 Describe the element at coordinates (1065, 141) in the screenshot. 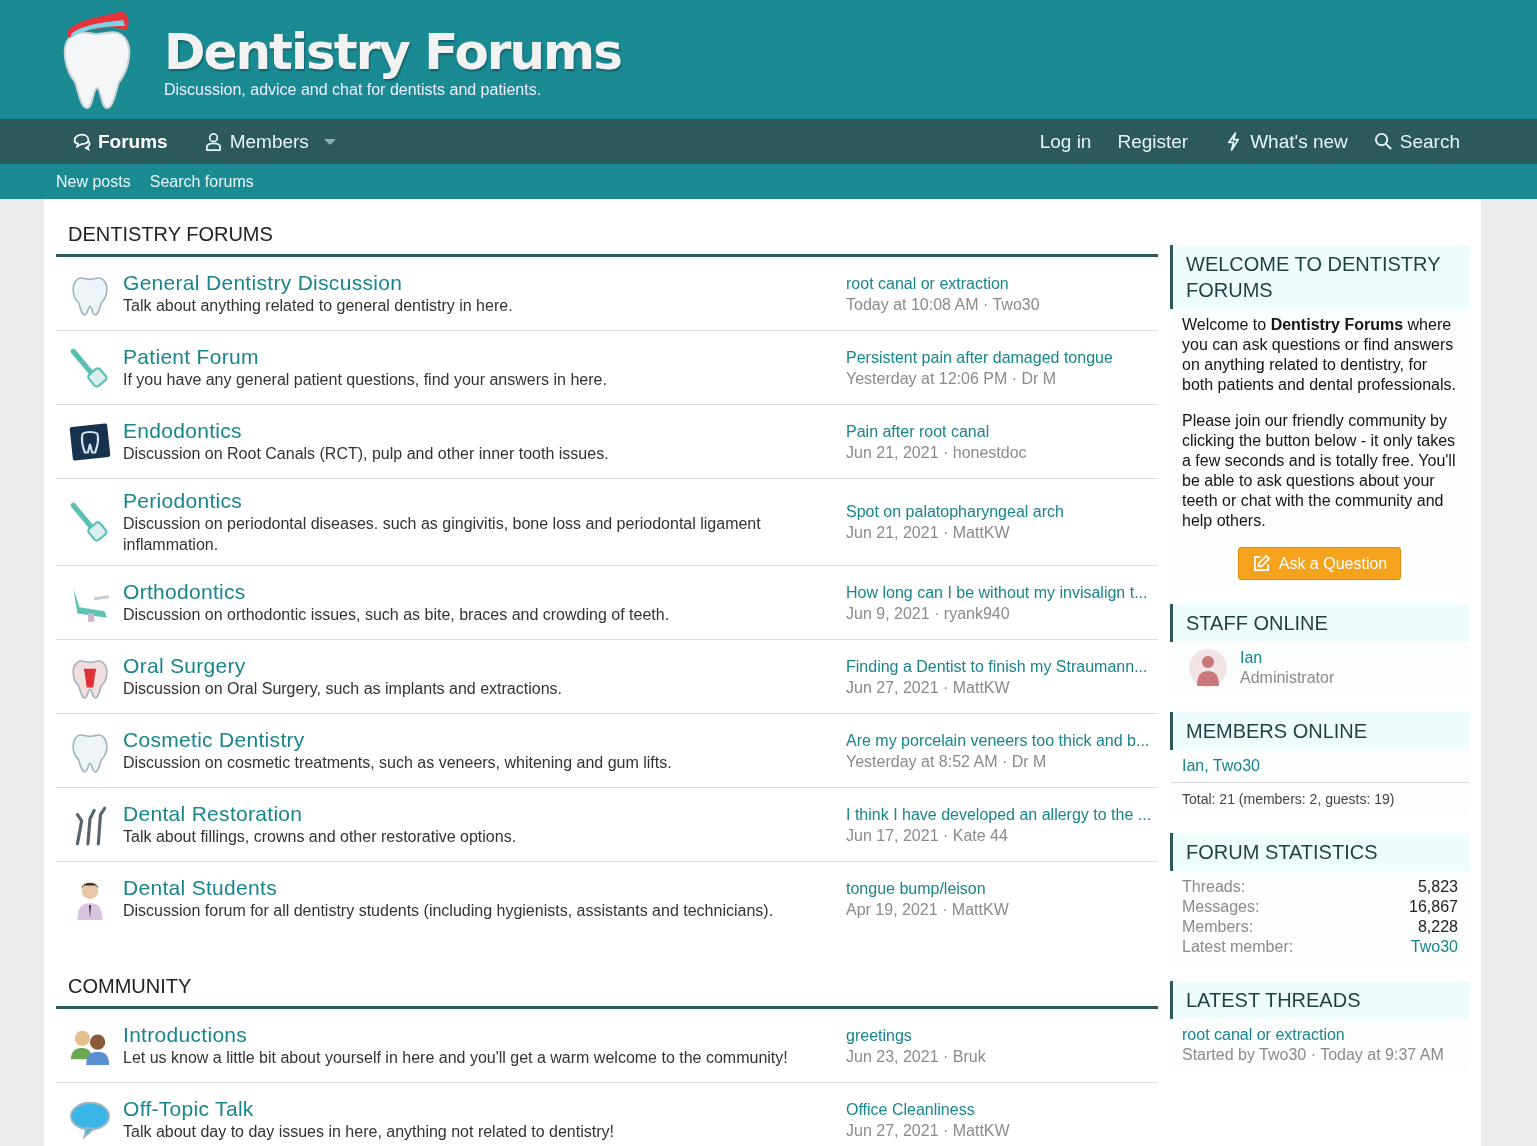

I see `nav-link: Log in` at that location.